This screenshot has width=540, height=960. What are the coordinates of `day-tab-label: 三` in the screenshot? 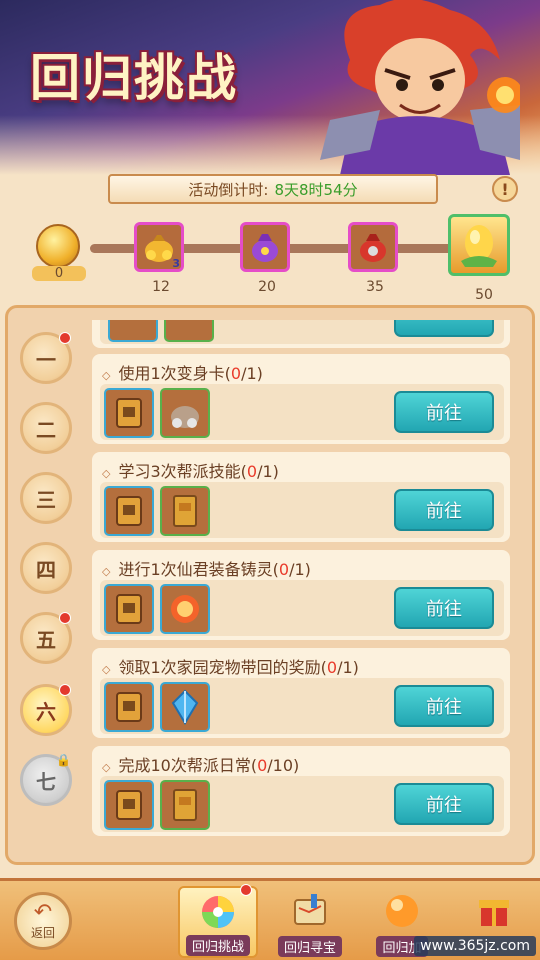 It's located at (46, 499).